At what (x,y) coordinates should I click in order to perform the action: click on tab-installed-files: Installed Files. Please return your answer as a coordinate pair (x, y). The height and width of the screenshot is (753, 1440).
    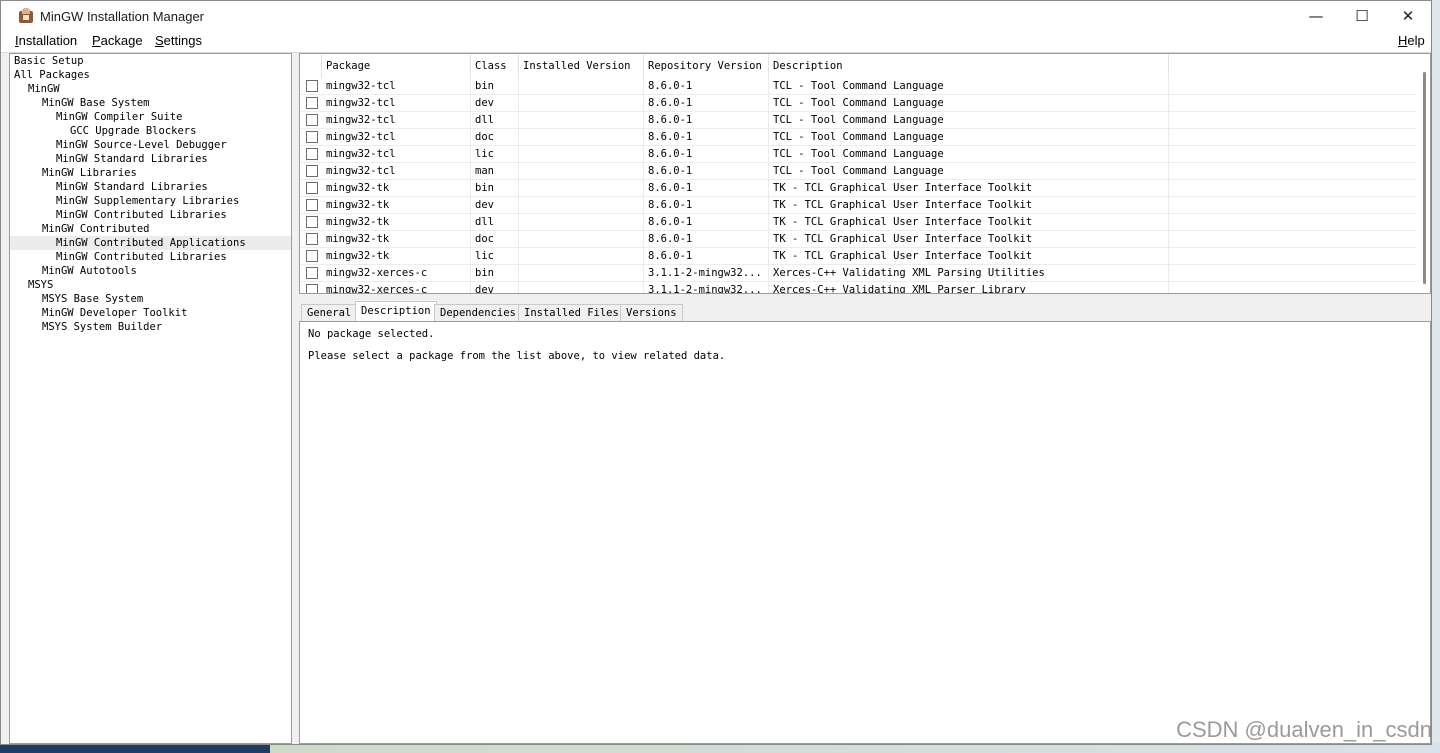
    Looking at the image, I should click on (571, 312).